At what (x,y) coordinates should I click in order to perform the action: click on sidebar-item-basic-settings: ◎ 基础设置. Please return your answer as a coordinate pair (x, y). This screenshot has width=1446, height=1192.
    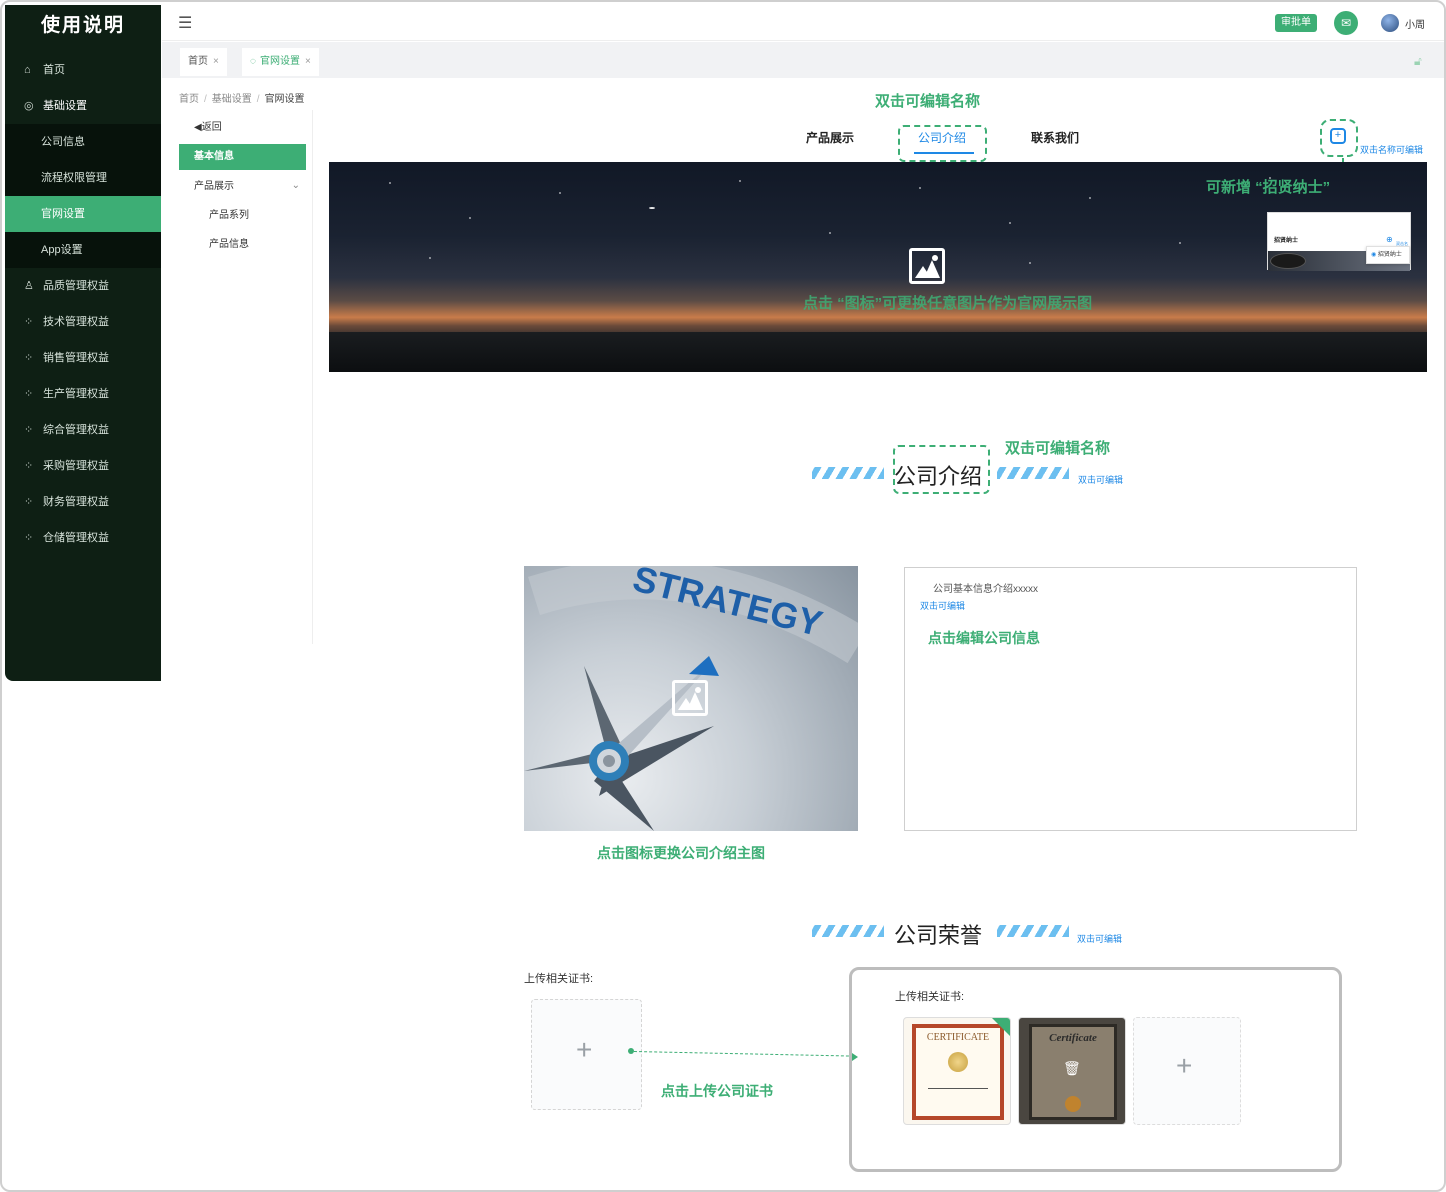
    Looking at the image, I should click on (83, 106).